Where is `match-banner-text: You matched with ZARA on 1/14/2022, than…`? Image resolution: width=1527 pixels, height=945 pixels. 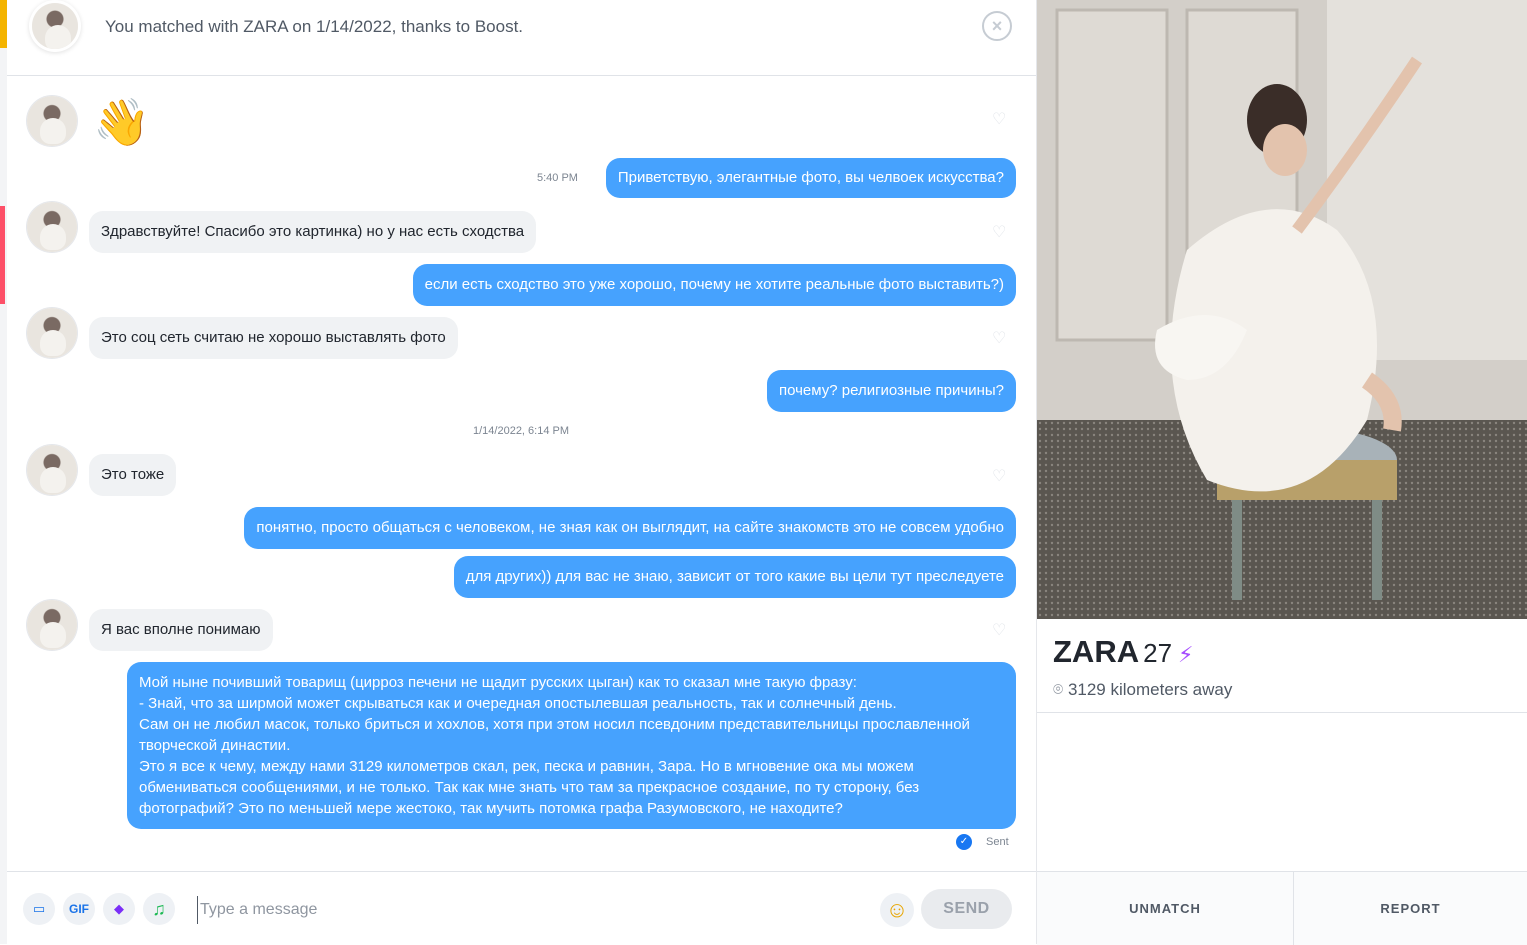
match-banner-text: You matched with ZARA on 1/14/2022, than… is located at coordinates (314, 26).